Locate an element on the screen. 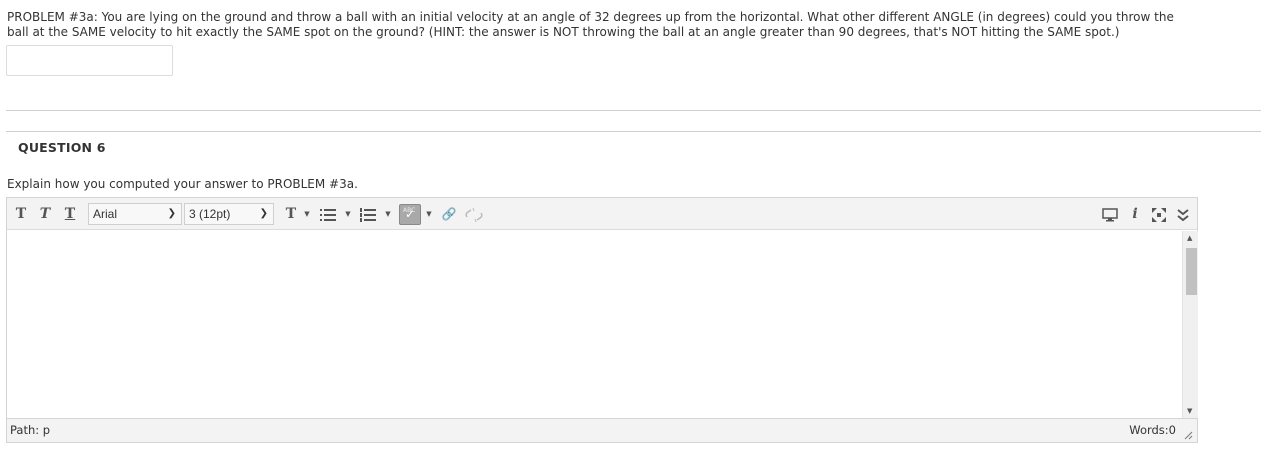  font-family-value: Arial is located at coordinates (105, 214).